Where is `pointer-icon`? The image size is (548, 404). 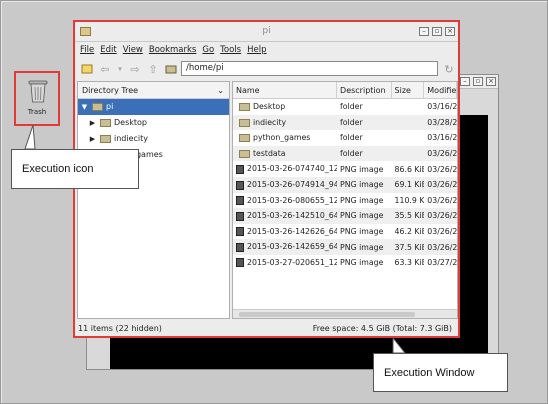
pointer-icon is located at coordinates (30, 137).